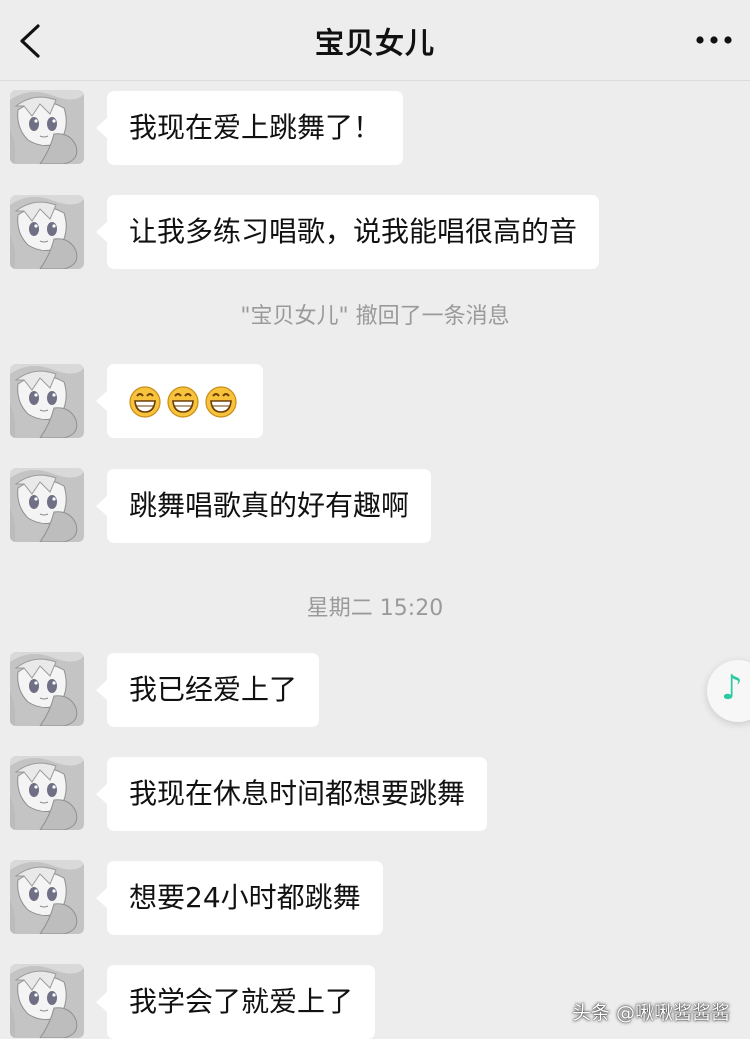  I want to click on chat-title: 宝贝女儿, so click(374, 43).